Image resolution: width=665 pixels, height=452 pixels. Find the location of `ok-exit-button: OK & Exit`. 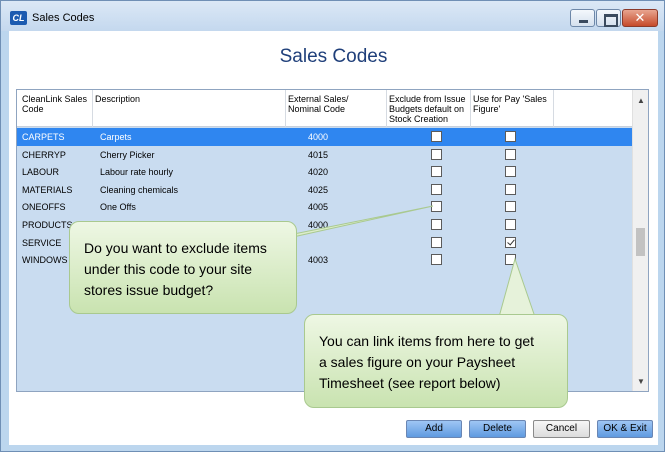

ok-exit-button: OK & Exit is located at coordinates (625, 429).